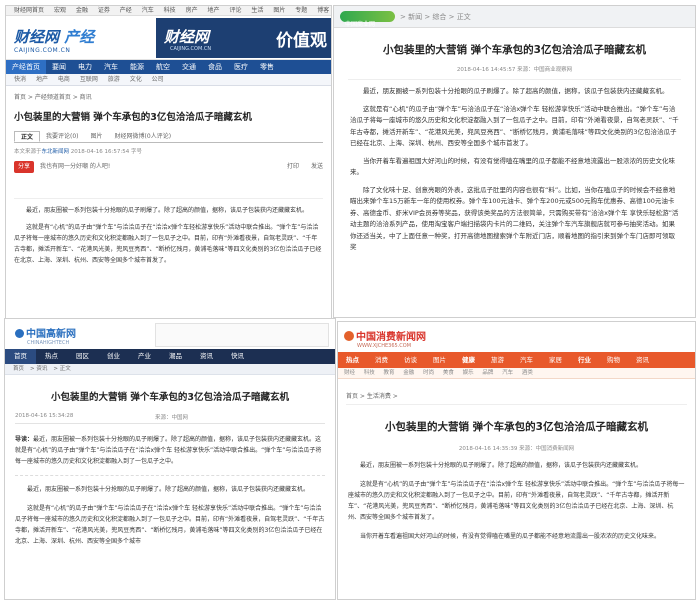 The image size is (700, 603). What do you see at coordinates (584, 360) in the screenshot?
I see `nav-item: 行业` at bounding box center [584, 360].